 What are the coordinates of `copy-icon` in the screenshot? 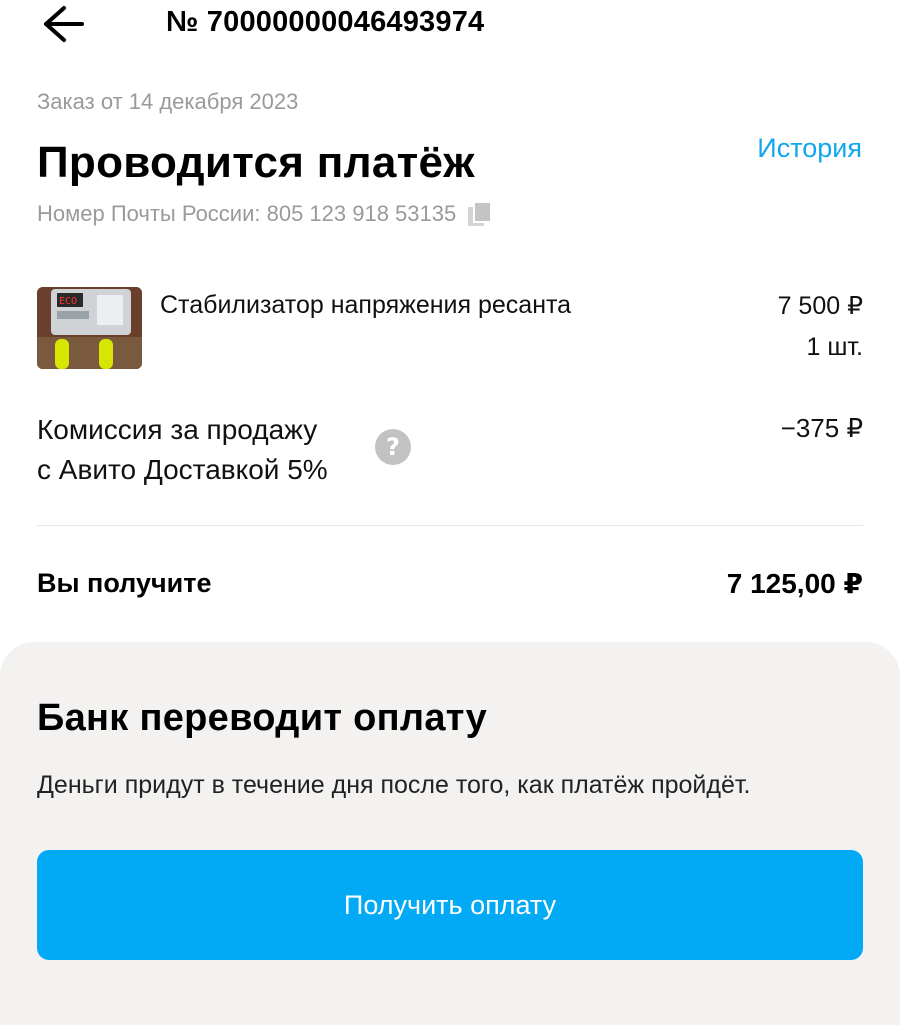 It's located at (480, 214).